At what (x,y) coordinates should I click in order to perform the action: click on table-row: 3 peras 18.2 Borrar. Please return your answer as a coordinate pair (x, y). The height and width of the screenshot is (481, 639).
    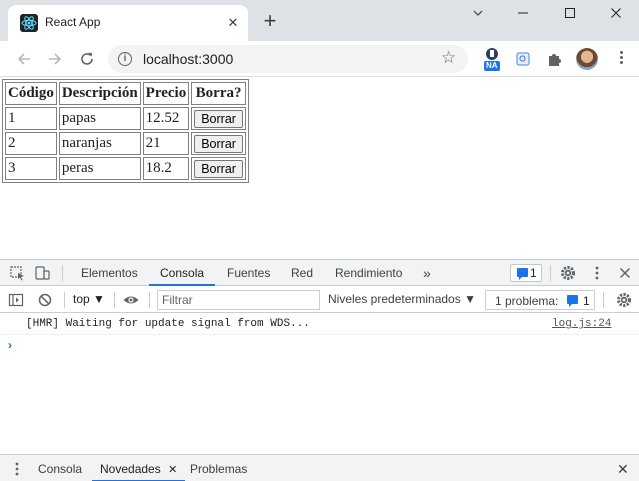
    Looking at the image, I should click on (125, 168).